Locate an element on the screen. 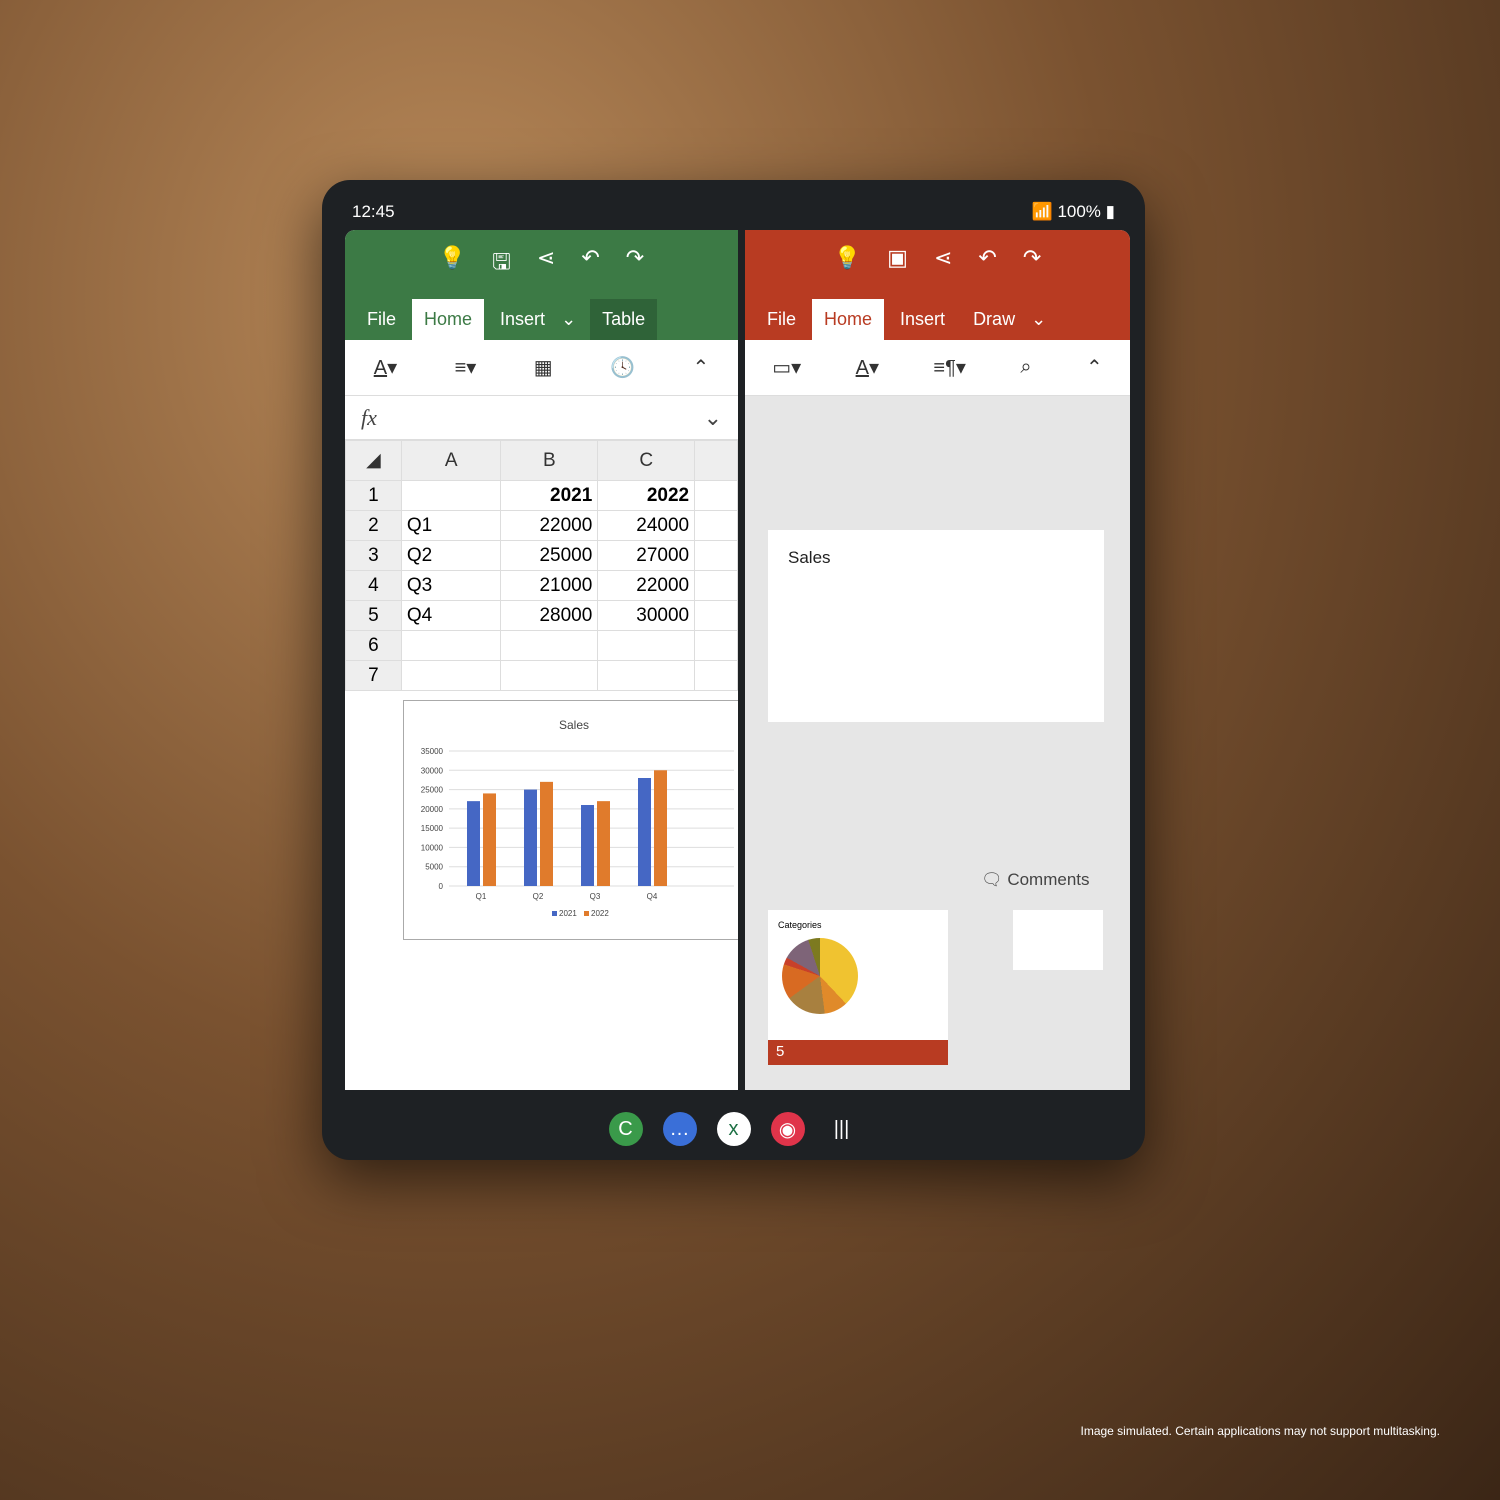 Image resolution: width=1500 pixels, height=1500 pixels. fx-icon: fx is located at coordinates (369, 417).